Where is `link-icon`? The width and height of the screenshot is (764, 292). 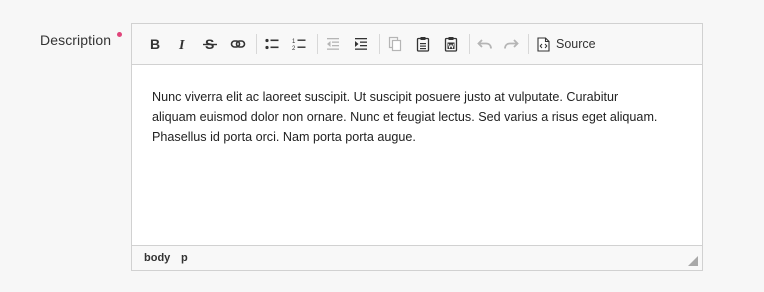
link-icon is located at coordinates (238, 44).